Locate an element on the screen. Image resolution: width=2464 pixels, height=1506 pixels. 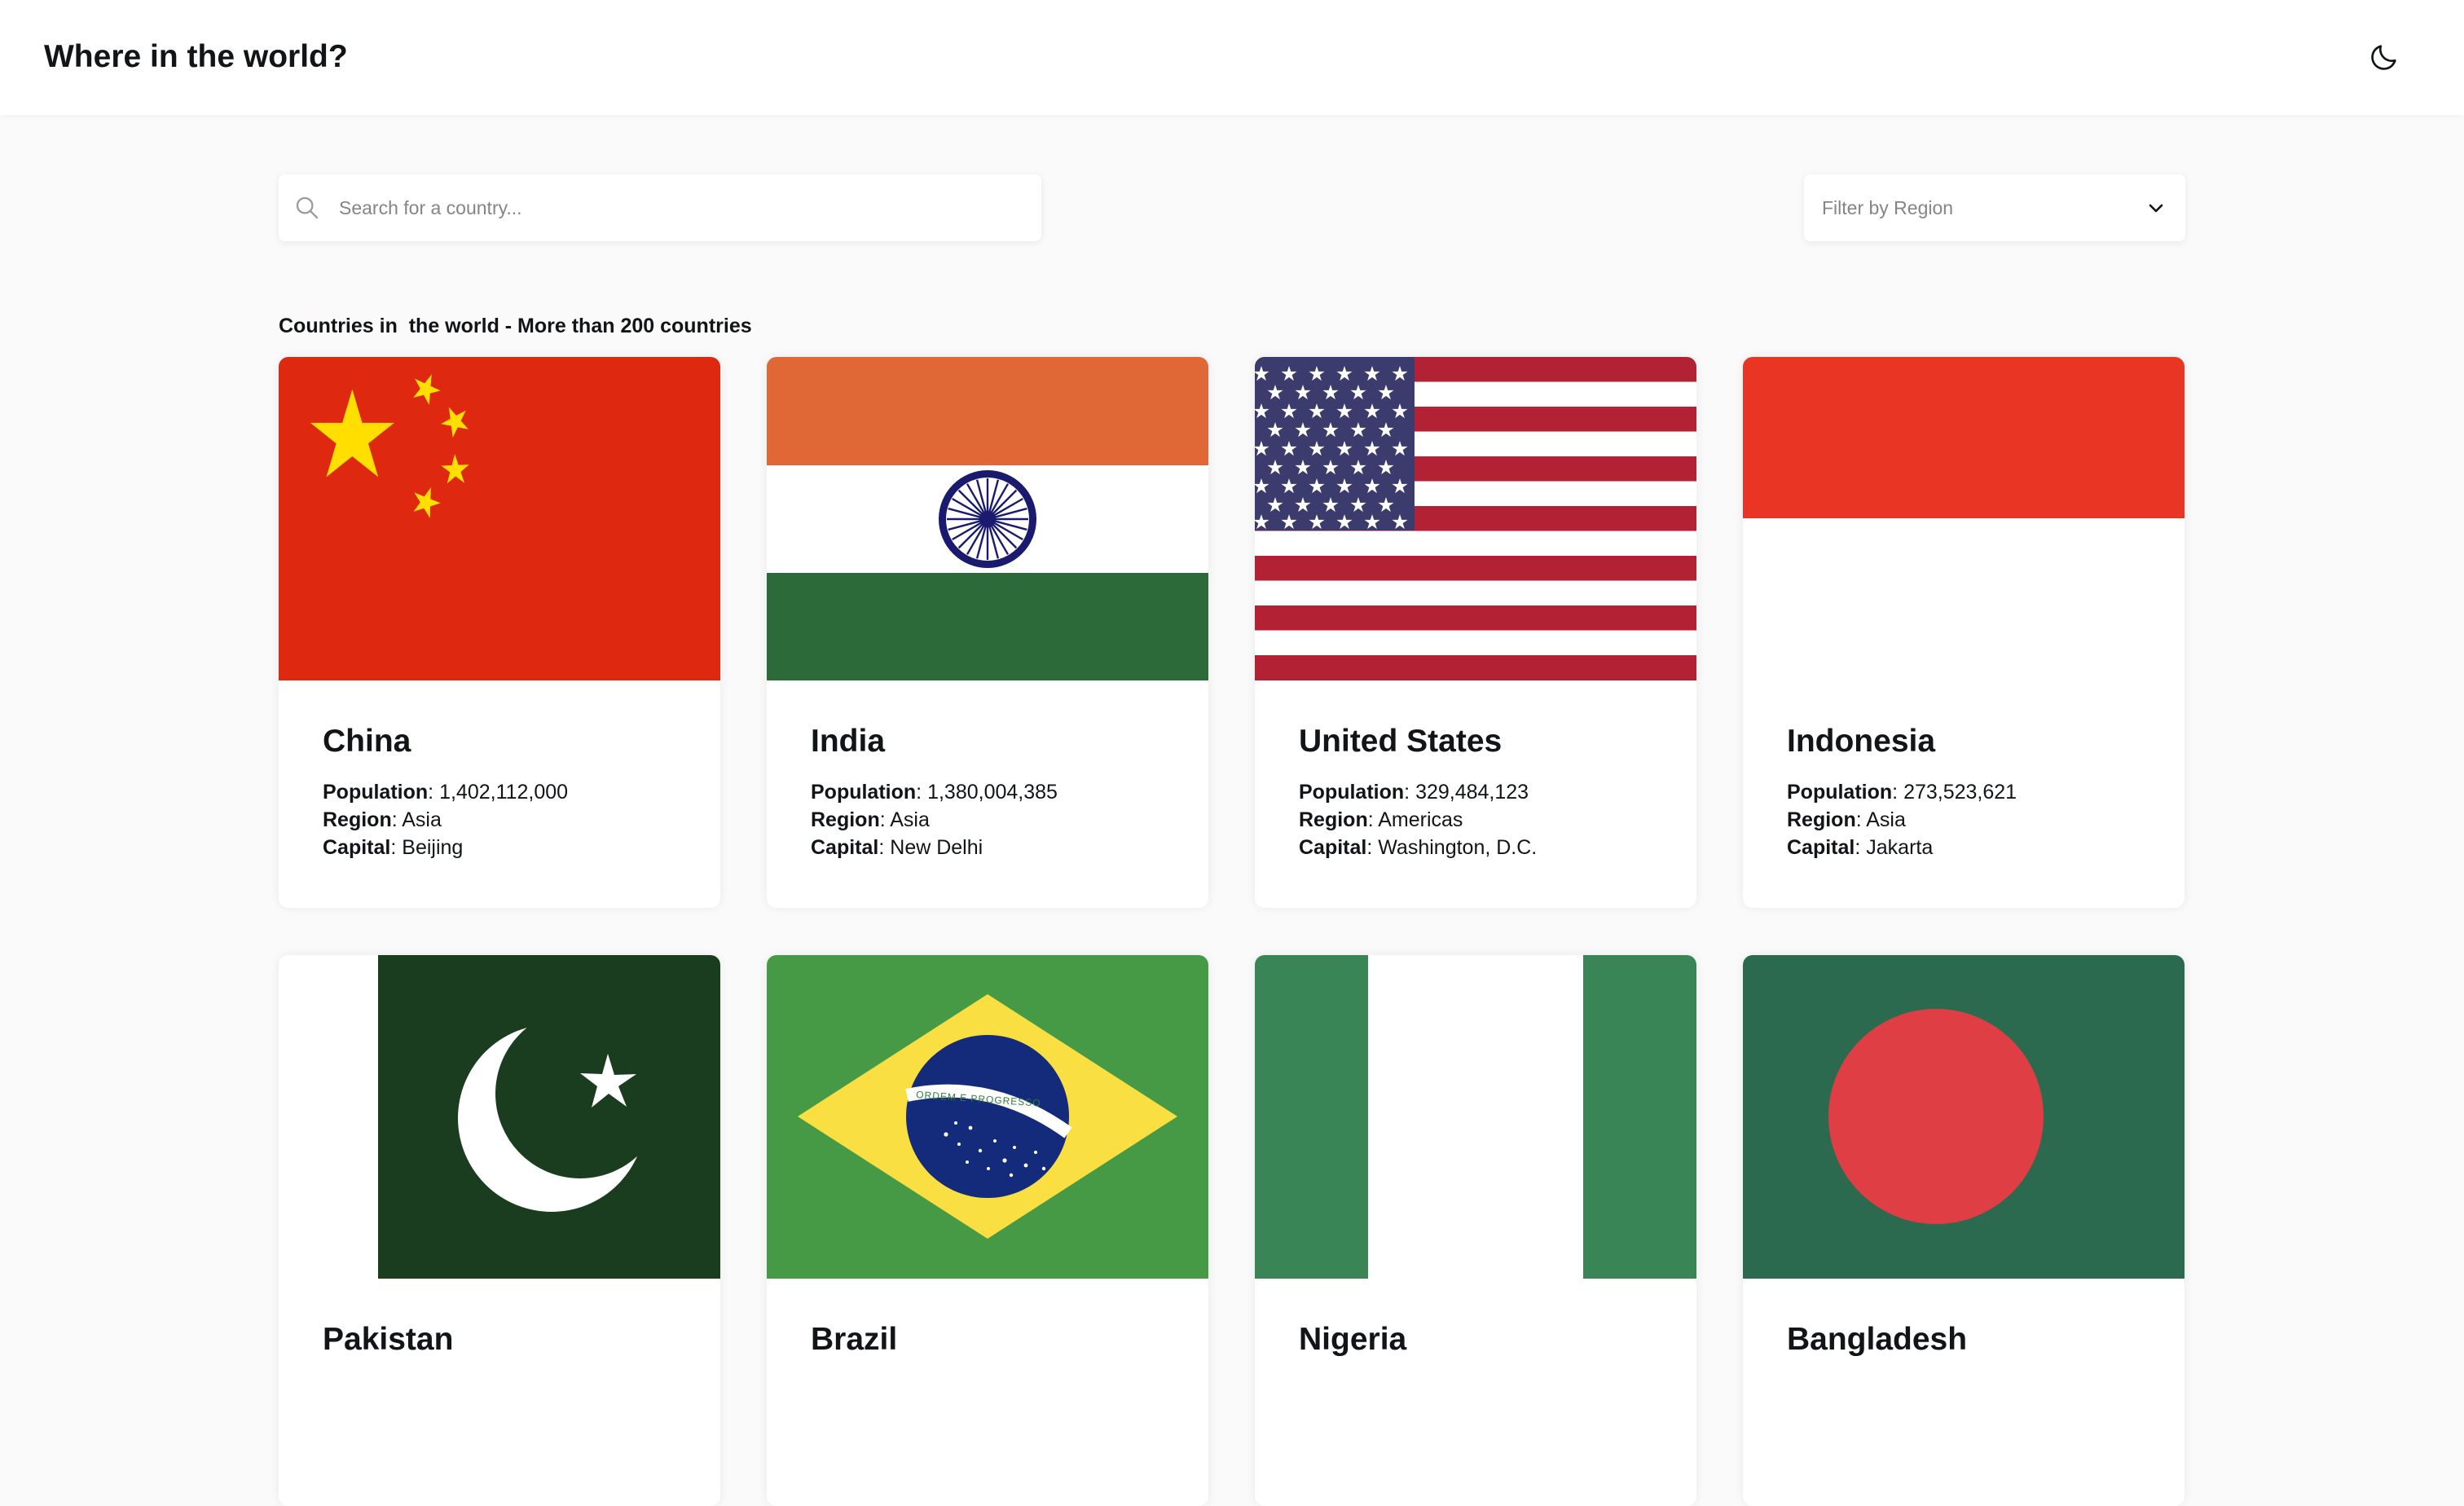
search-box is located at coordinates (660, 208).